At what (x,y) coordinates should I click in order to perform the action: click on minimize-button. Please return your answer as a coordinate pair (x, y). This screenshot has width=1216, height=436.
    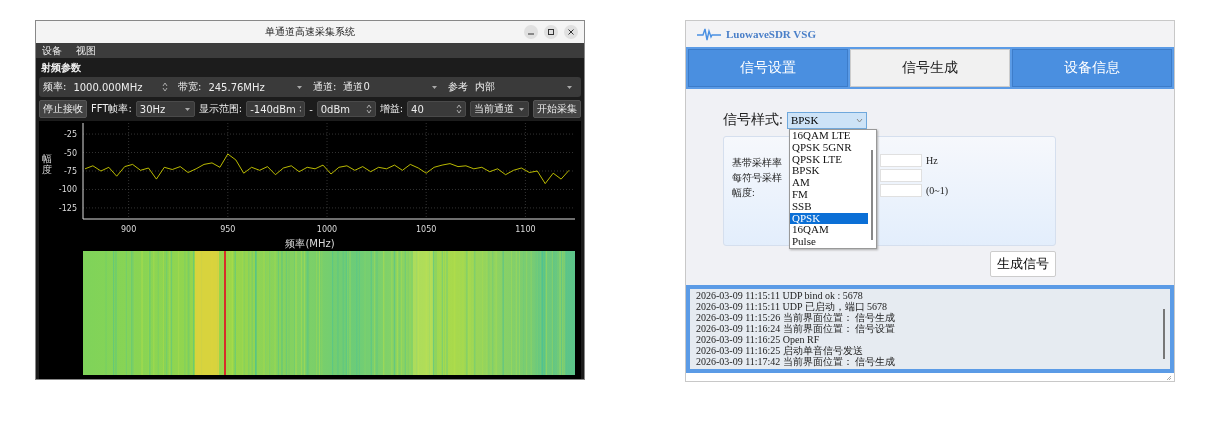
    Looking at the image, I should click on (531, 32).